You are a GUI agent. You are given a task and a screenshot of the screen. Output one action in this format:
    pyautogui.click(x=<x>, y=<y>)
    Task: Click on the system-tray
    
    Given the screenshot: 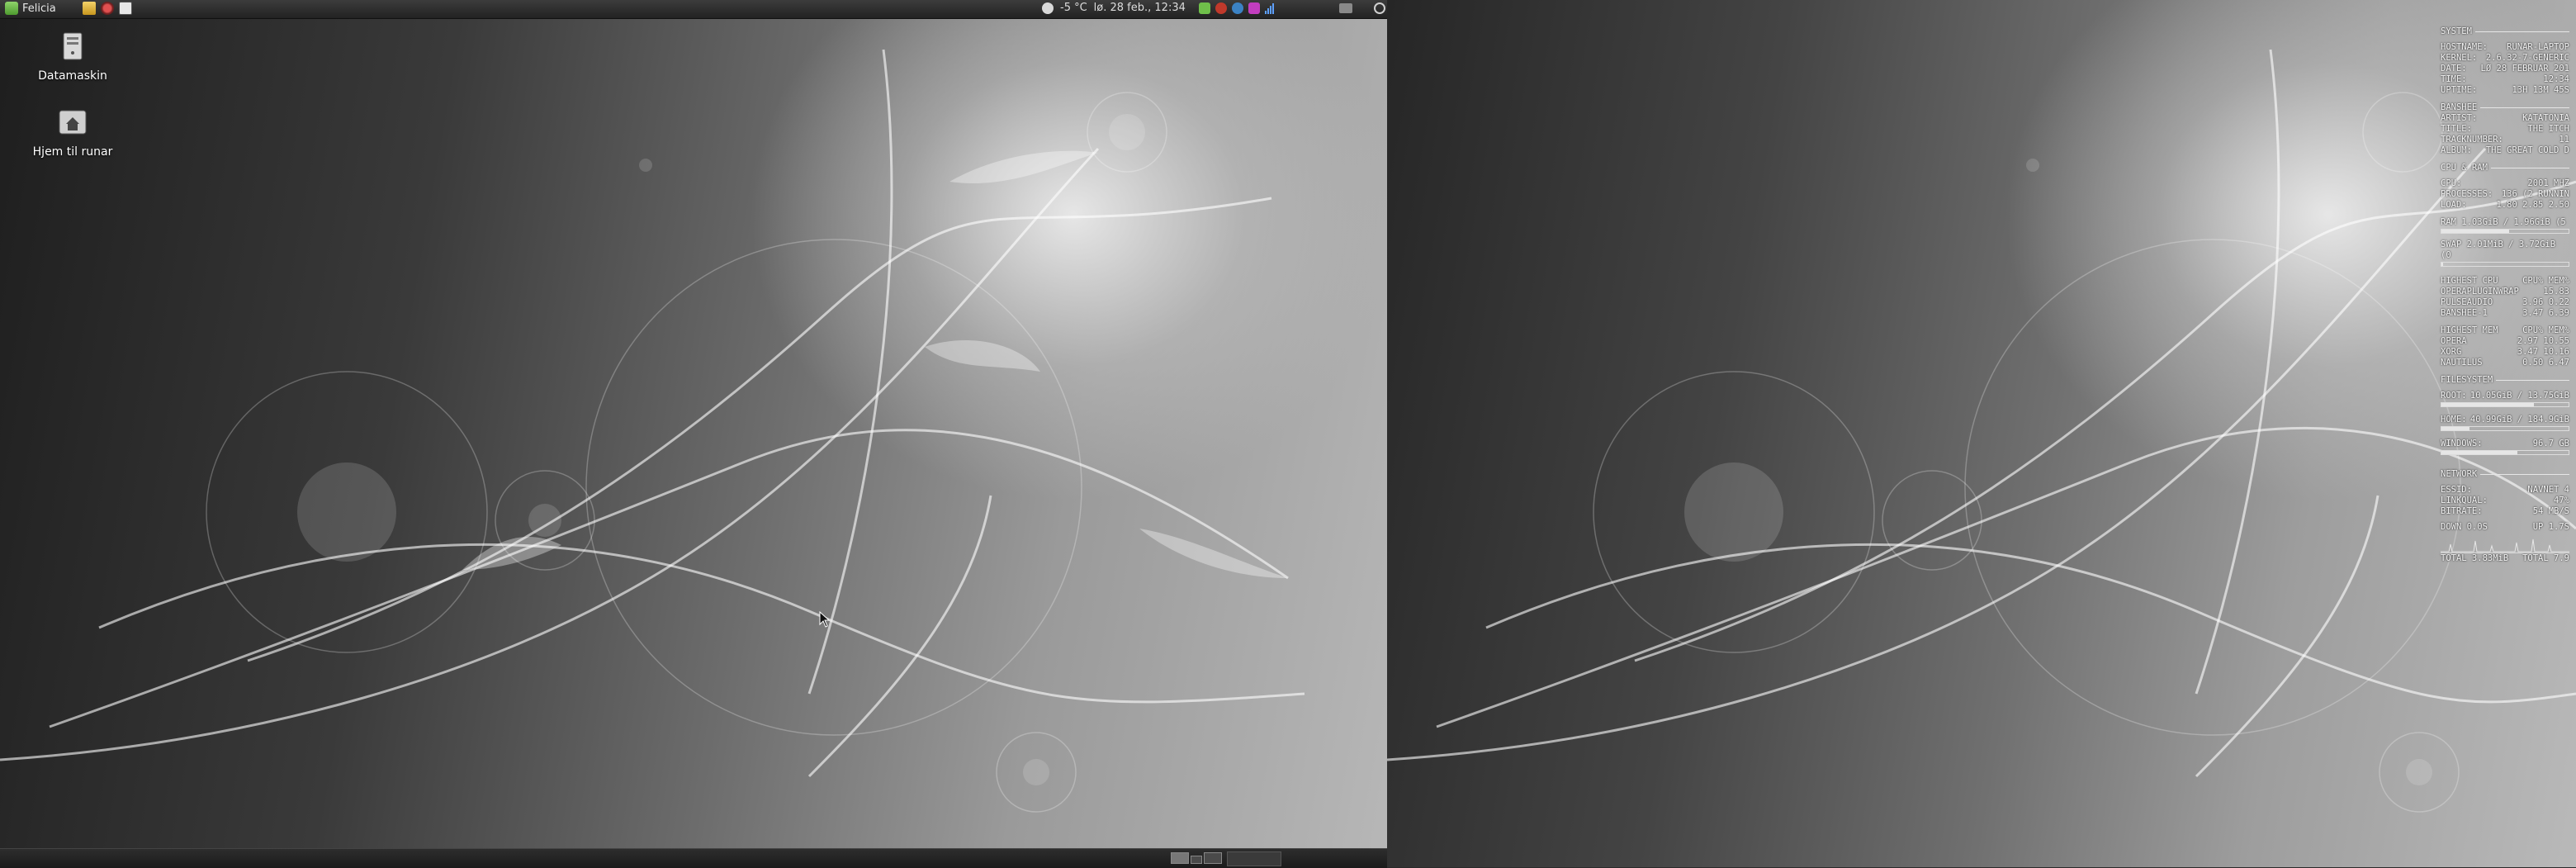 What is the action you would take?
    pyautogui.click(x=1236, y=8)
    